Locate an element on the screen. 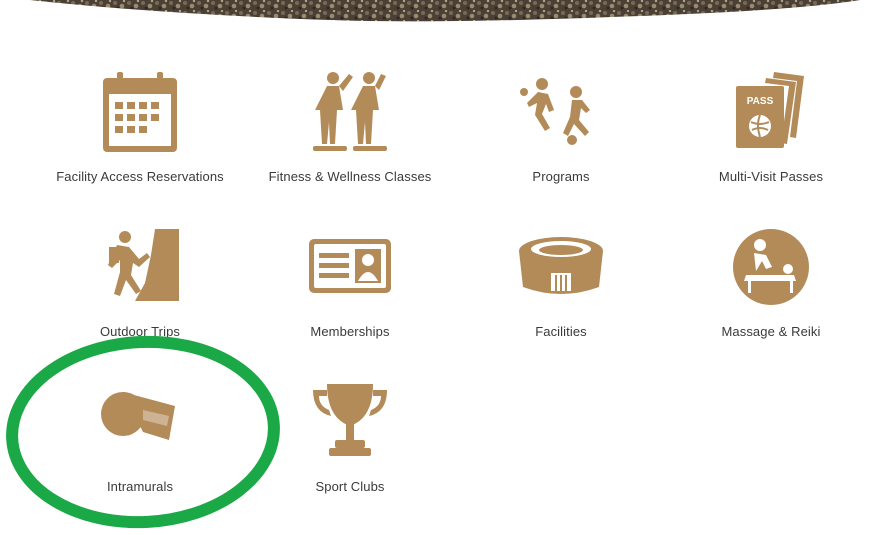  pass-icon: PASS is located at coordinates (771, 115).